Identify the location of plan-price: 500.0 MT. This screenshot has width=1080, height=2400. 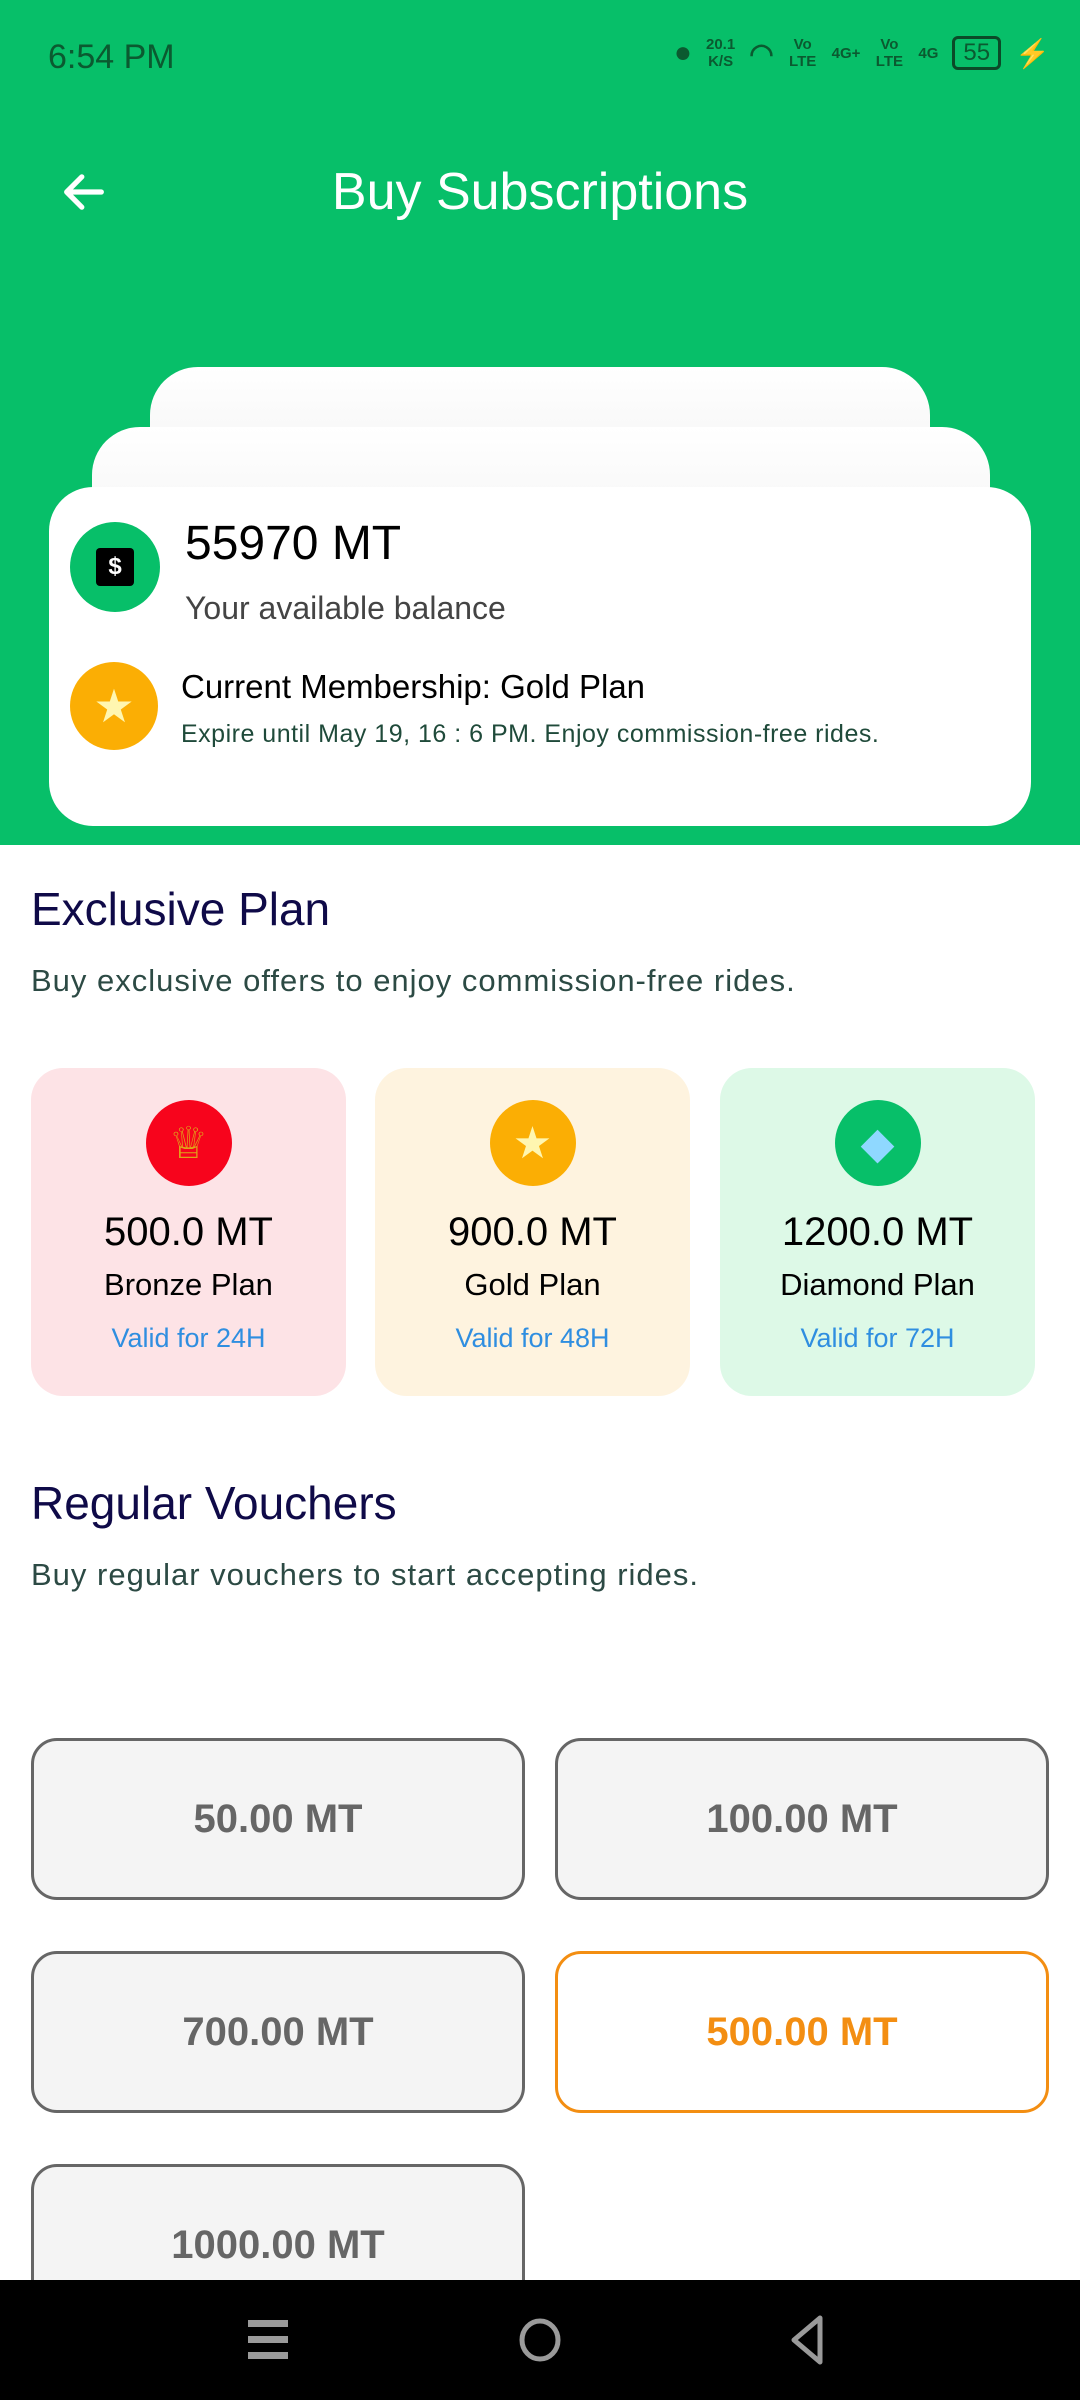
(188, 1232).